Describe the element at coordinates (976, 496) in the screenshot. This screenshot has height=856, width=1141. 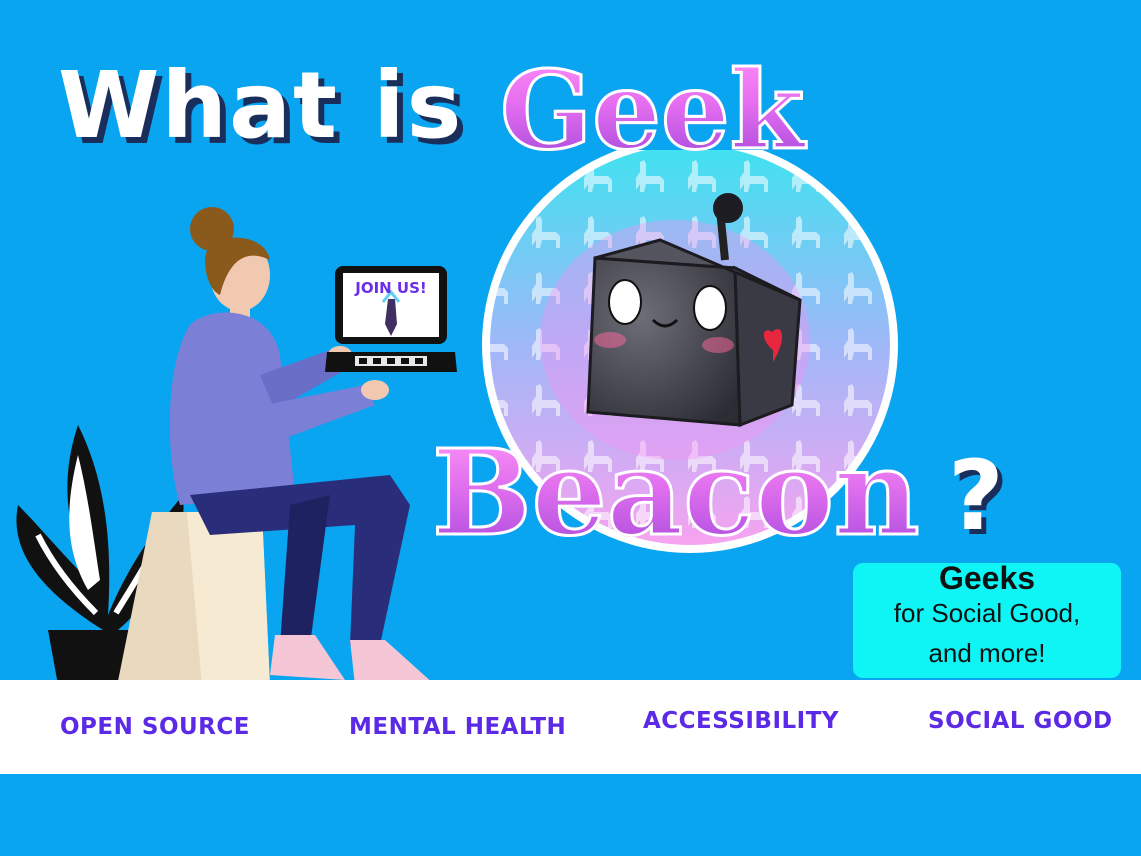
I see `title-question-mark: ?` at that location.